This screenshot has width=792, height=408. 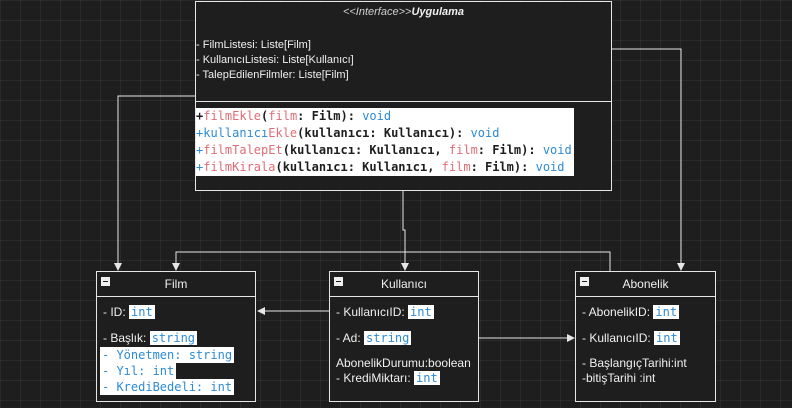 I want to click on interface-stereotype: <<Interface>>, so click(x=377, y=12).